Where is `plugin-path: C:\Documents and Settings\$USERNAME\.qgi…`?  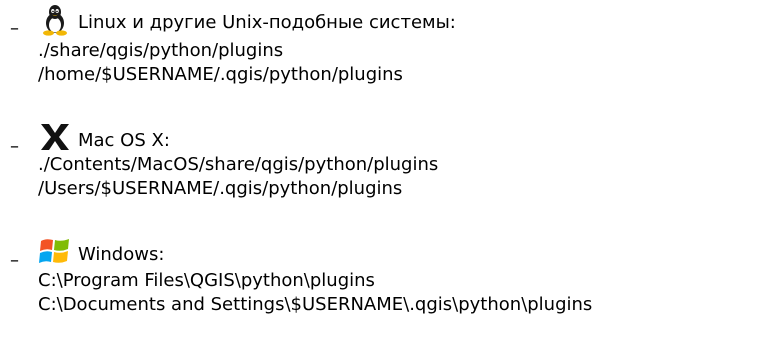 plugin-path: C:\Documents and Settings\$USERNAME\.qgi… is located at coordinates (315, 304).